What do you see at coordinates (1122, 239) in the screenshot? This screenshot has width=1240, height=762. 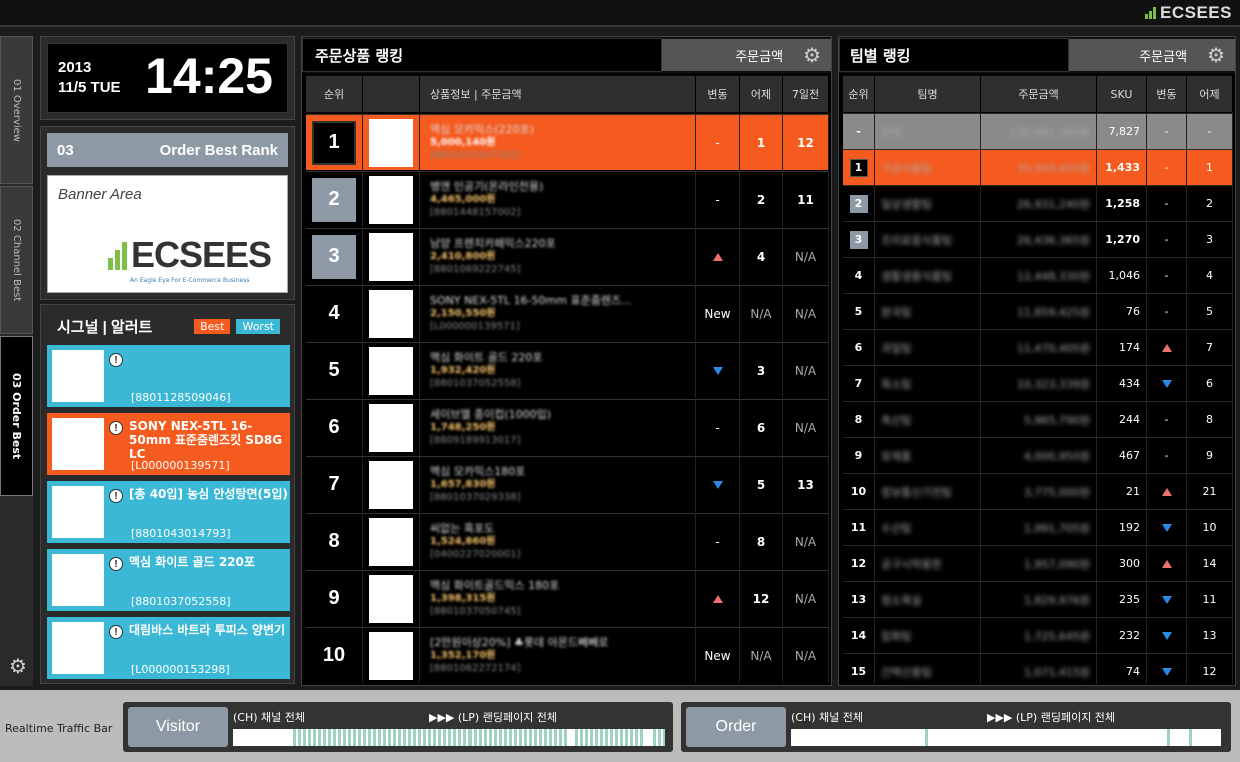 I see `team-sku: 1,270` at bounding box center [1122, 239].